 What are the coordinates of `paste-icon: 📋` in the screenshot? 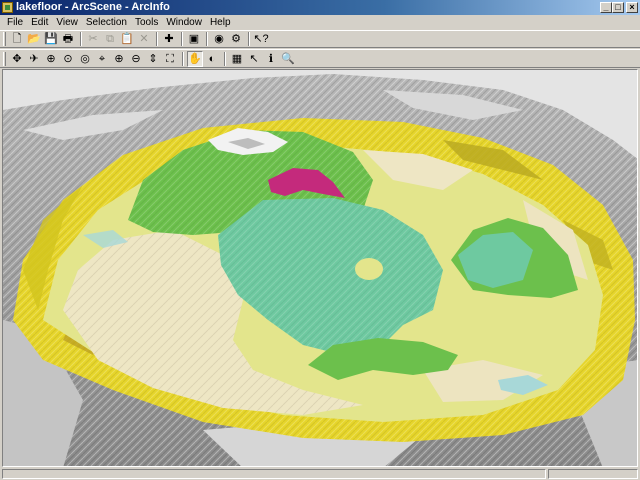 It's located at (127, 39).